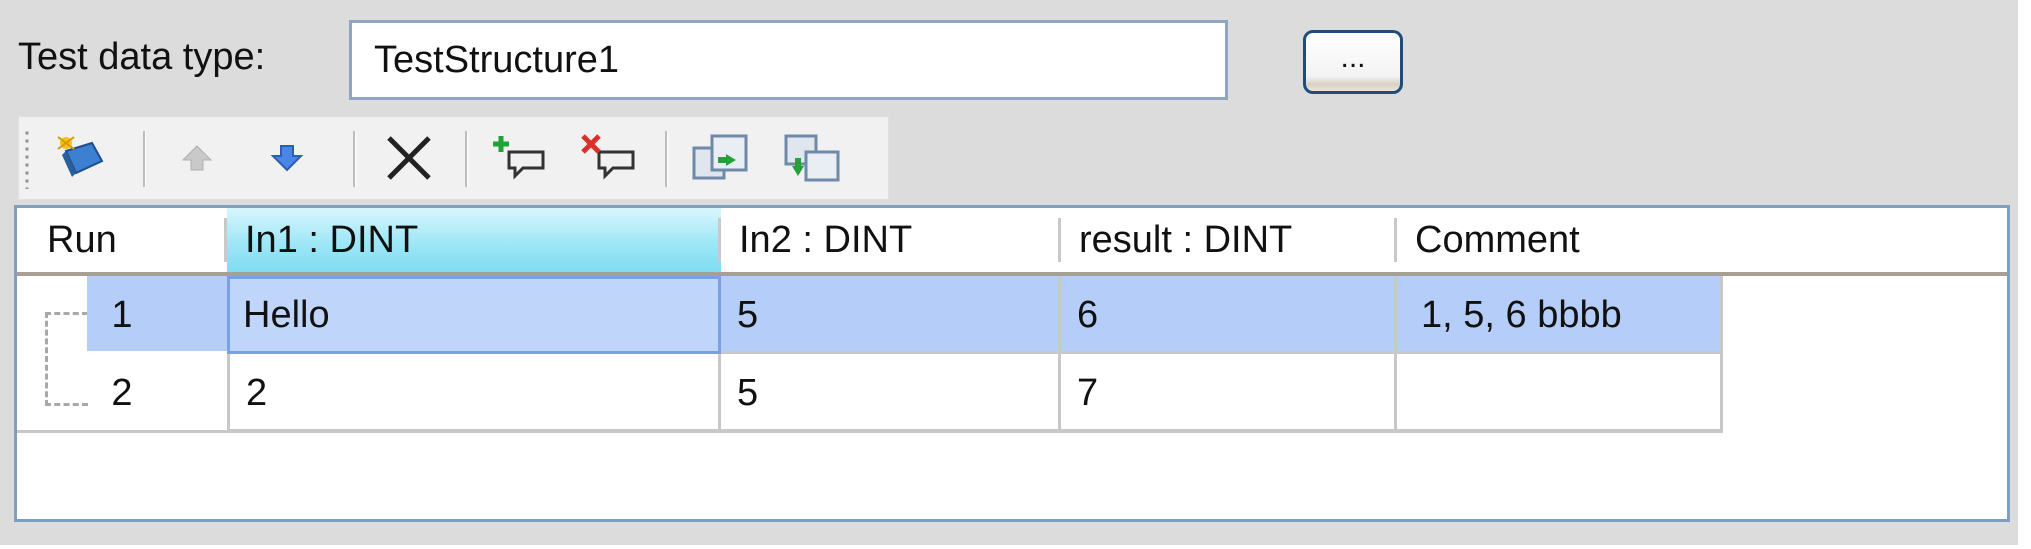  I want to click on table-row: 1 Hello 5 6 1, 5, 6 bbbb, so click(870, 316).